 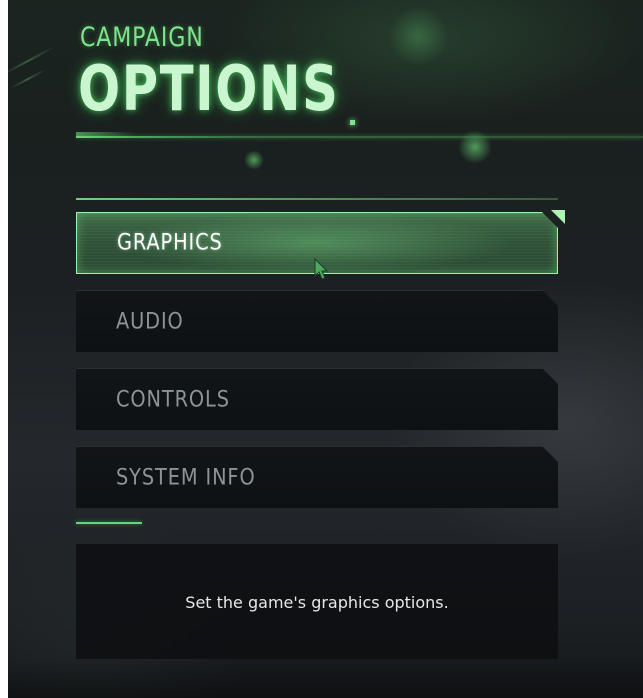 I want to click on title-accent-dot, so click(x=352, y=122).